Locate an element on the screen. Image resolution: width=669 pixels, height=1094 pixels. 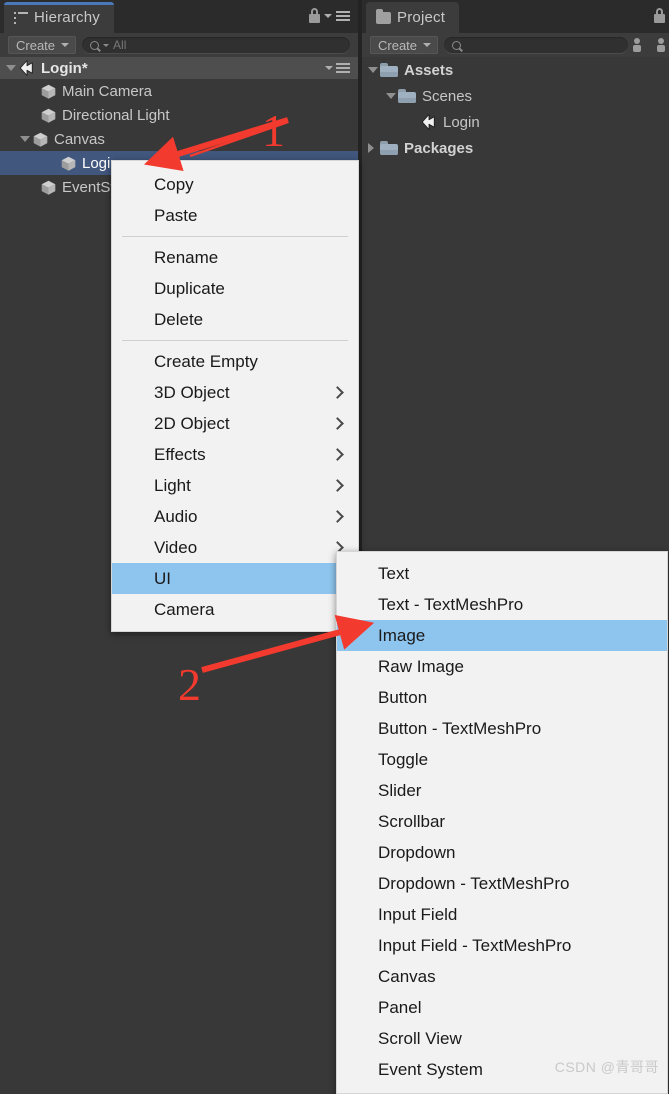
ui-submenu-item-label: Image is located at coordinates (402, 635).